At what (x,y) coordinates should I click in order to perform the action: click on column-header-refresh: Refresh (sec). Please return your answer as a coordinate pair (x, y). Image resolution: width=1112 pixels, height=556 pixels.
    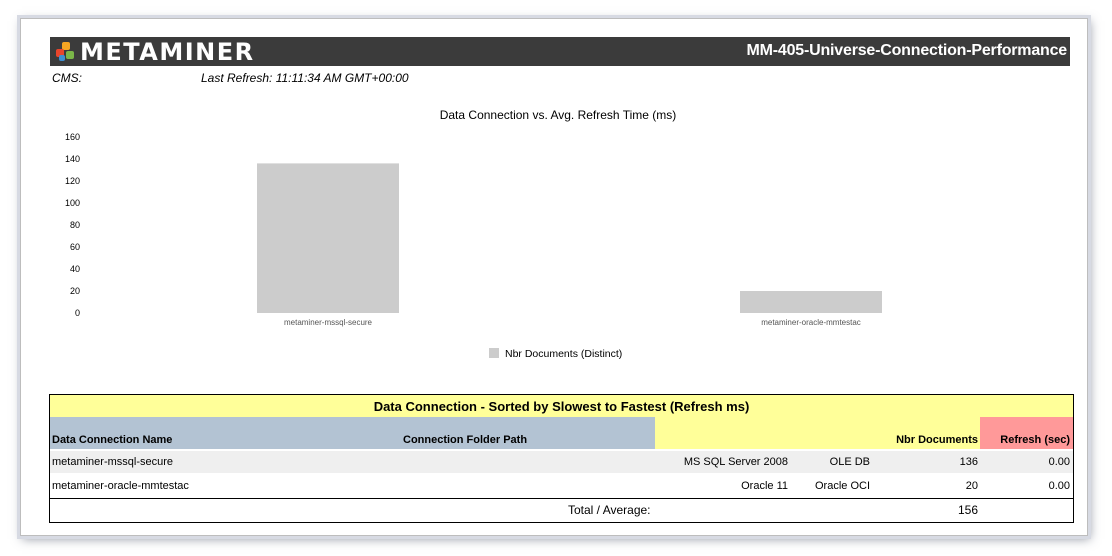
    Looking at the image, I should click on (1035, 440).